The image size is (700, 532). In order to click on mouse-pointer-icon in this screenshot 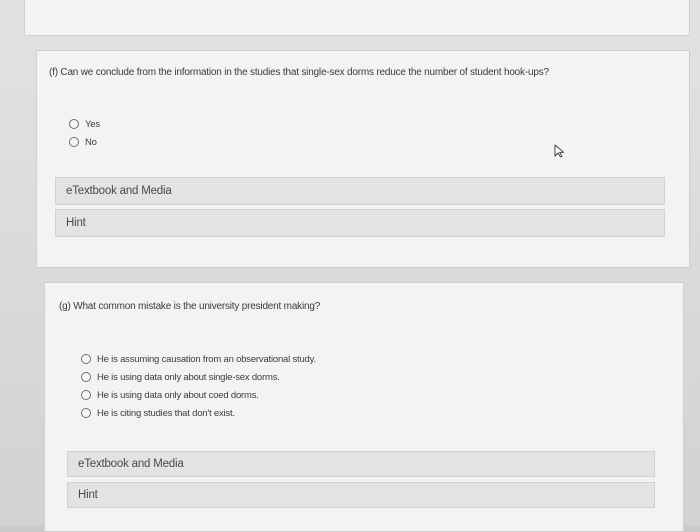, I will do `click(559, 151)`.